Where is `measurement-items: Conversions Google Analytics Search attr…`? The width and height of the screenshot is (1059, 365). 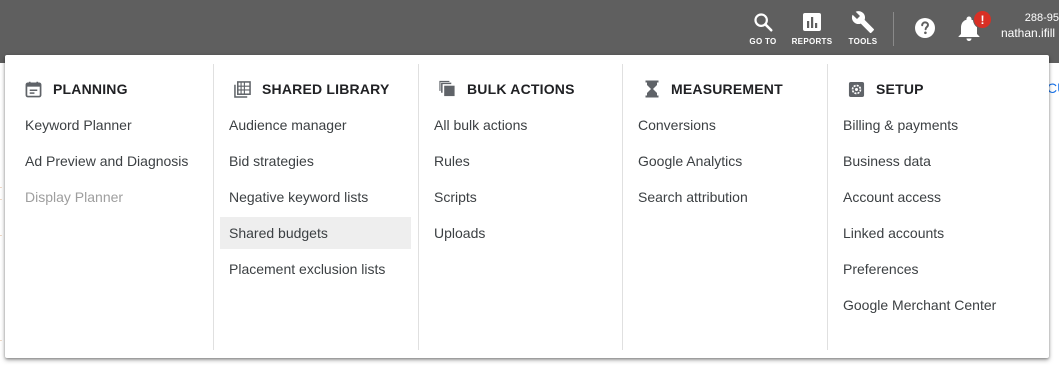
measurement-items: Conversions Google Analytics Search attr… is located at coordinates (725, 161).